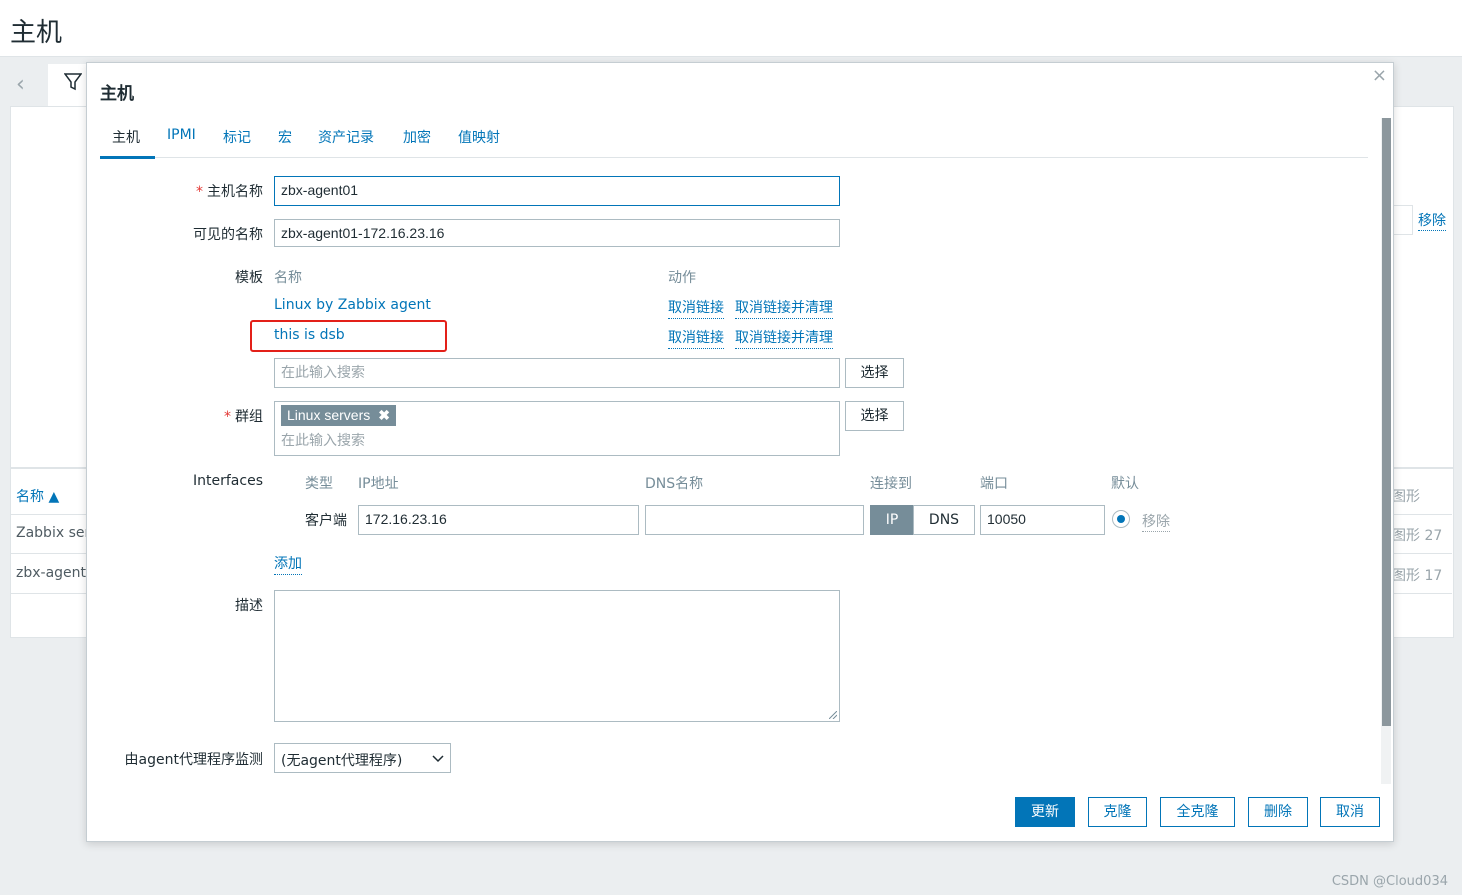 The image size is (1462, 895). Describe the element at coordinates (1156, 521) in the screenshot. I see `iface-remove-link: 移除` at that location.